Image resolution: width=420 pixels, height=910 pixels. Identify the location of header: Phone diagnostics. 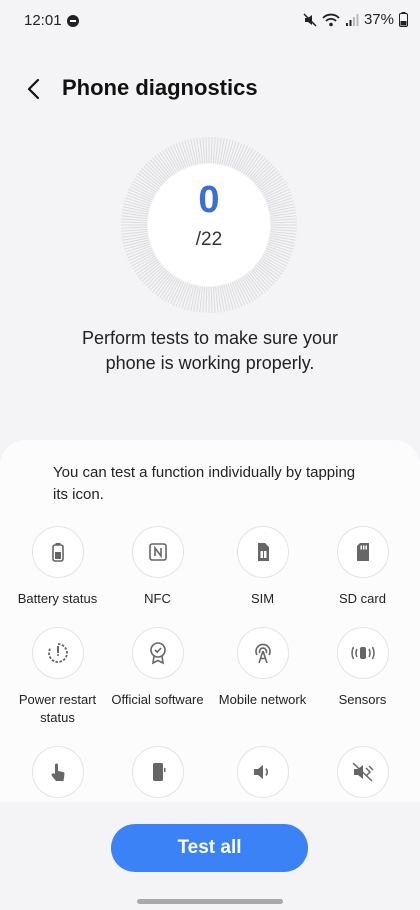
(210, 89).